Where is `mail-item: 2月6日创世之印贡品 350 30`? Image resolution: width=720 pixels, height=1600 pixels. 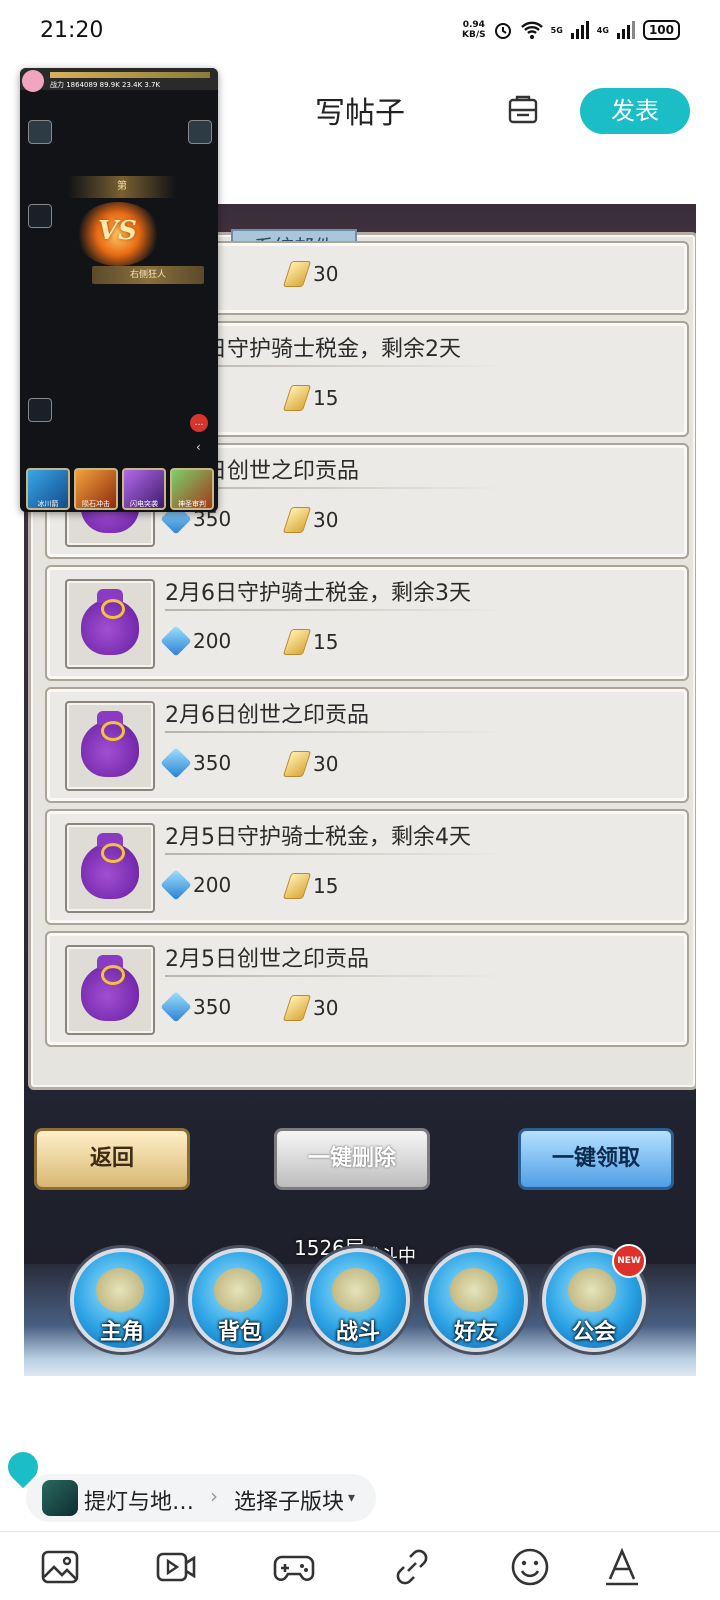
mail-item: 2月6日创世之印贡品 350 30 is located at coordinates (367, 745).